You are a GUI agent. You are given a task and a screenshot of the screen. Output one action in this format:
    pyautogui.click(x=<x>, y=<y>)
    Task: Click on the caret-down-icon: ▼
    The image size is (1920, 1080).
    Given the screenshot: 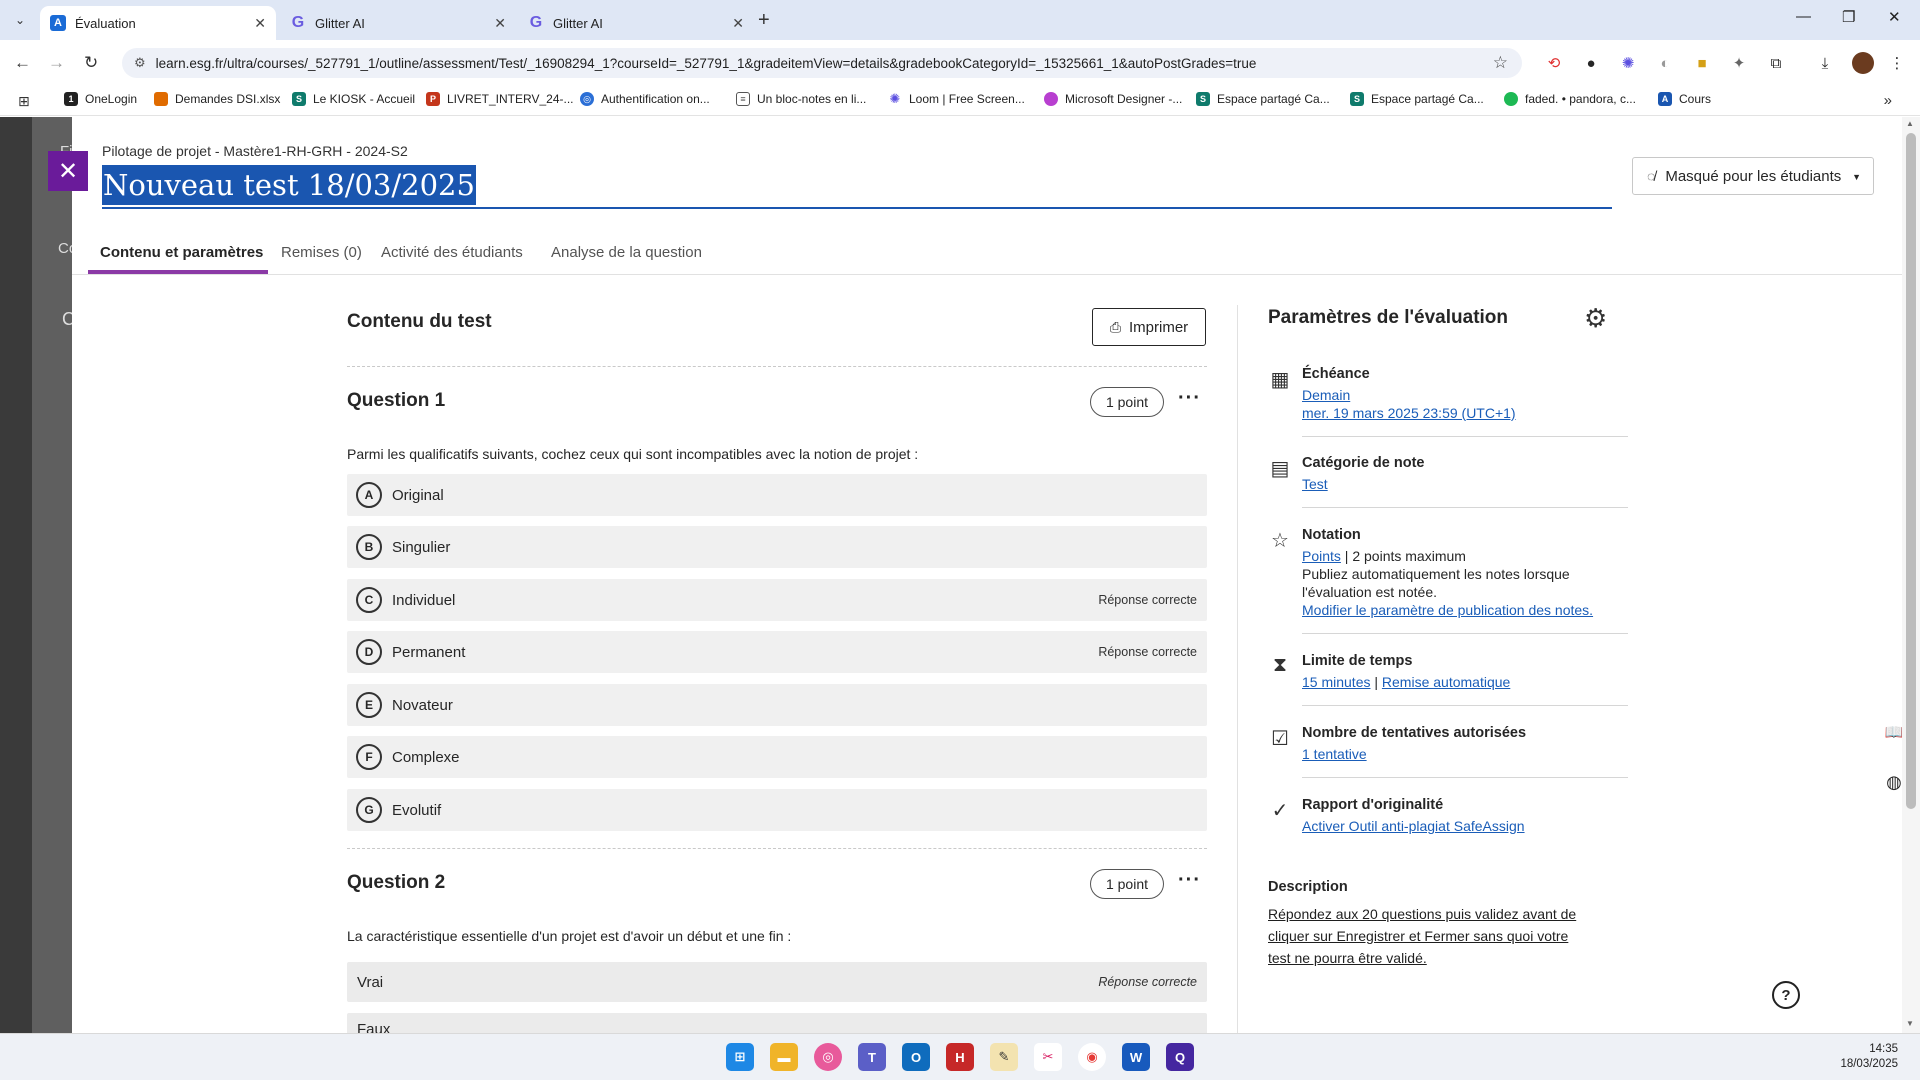 What is the action you would take?
    pyautogui.click(x=1856, y=177)
    